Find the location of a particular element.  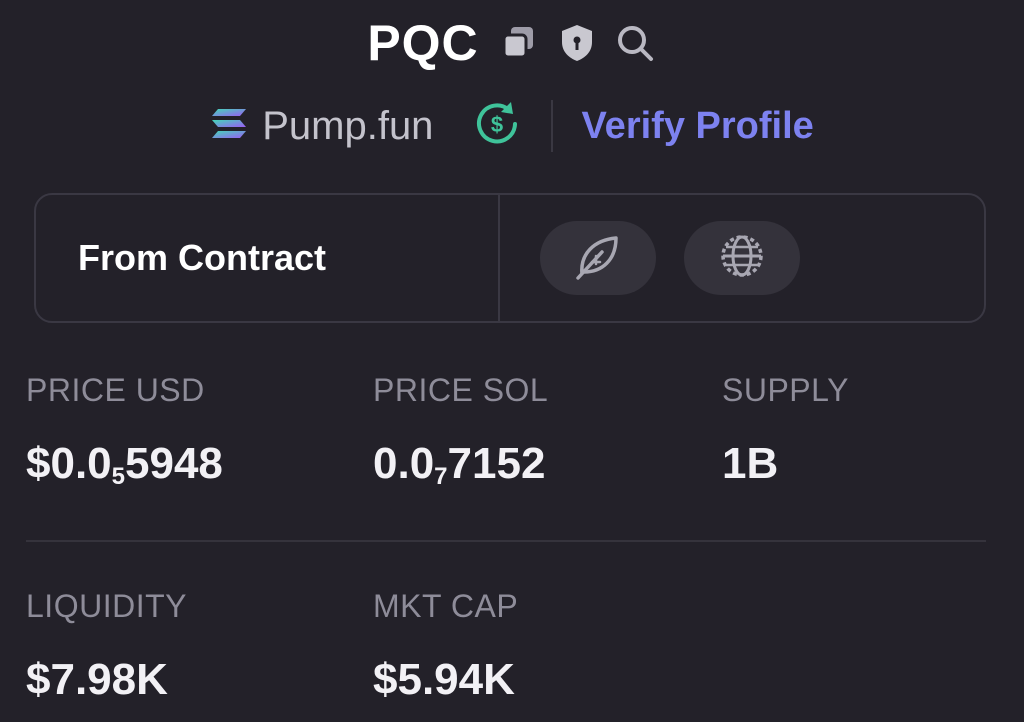

price-sol-value: 0.077152 is located at coordinates (460, 465).